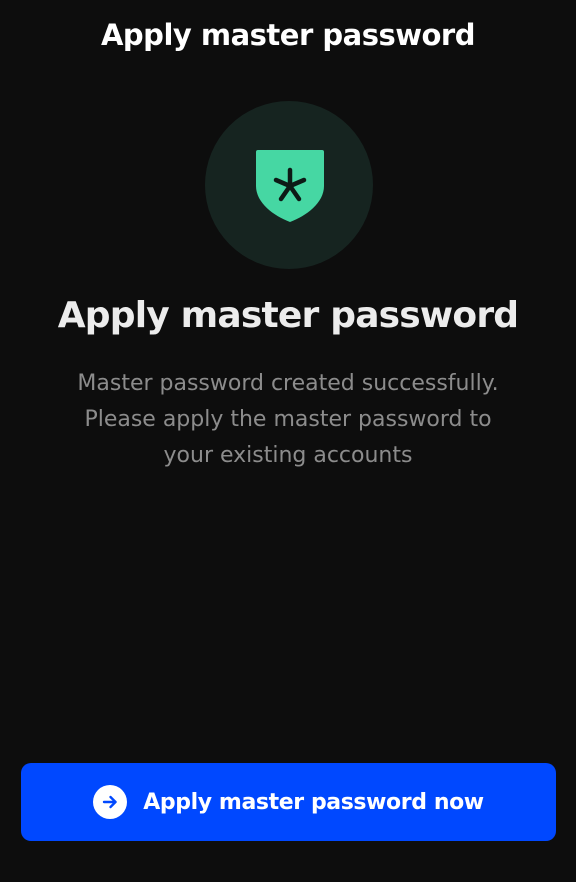 The image size is (576, 882). Describe the element at coordinates (288, 35) in the screenshot. I see `header-title: Apply master password` at that location.